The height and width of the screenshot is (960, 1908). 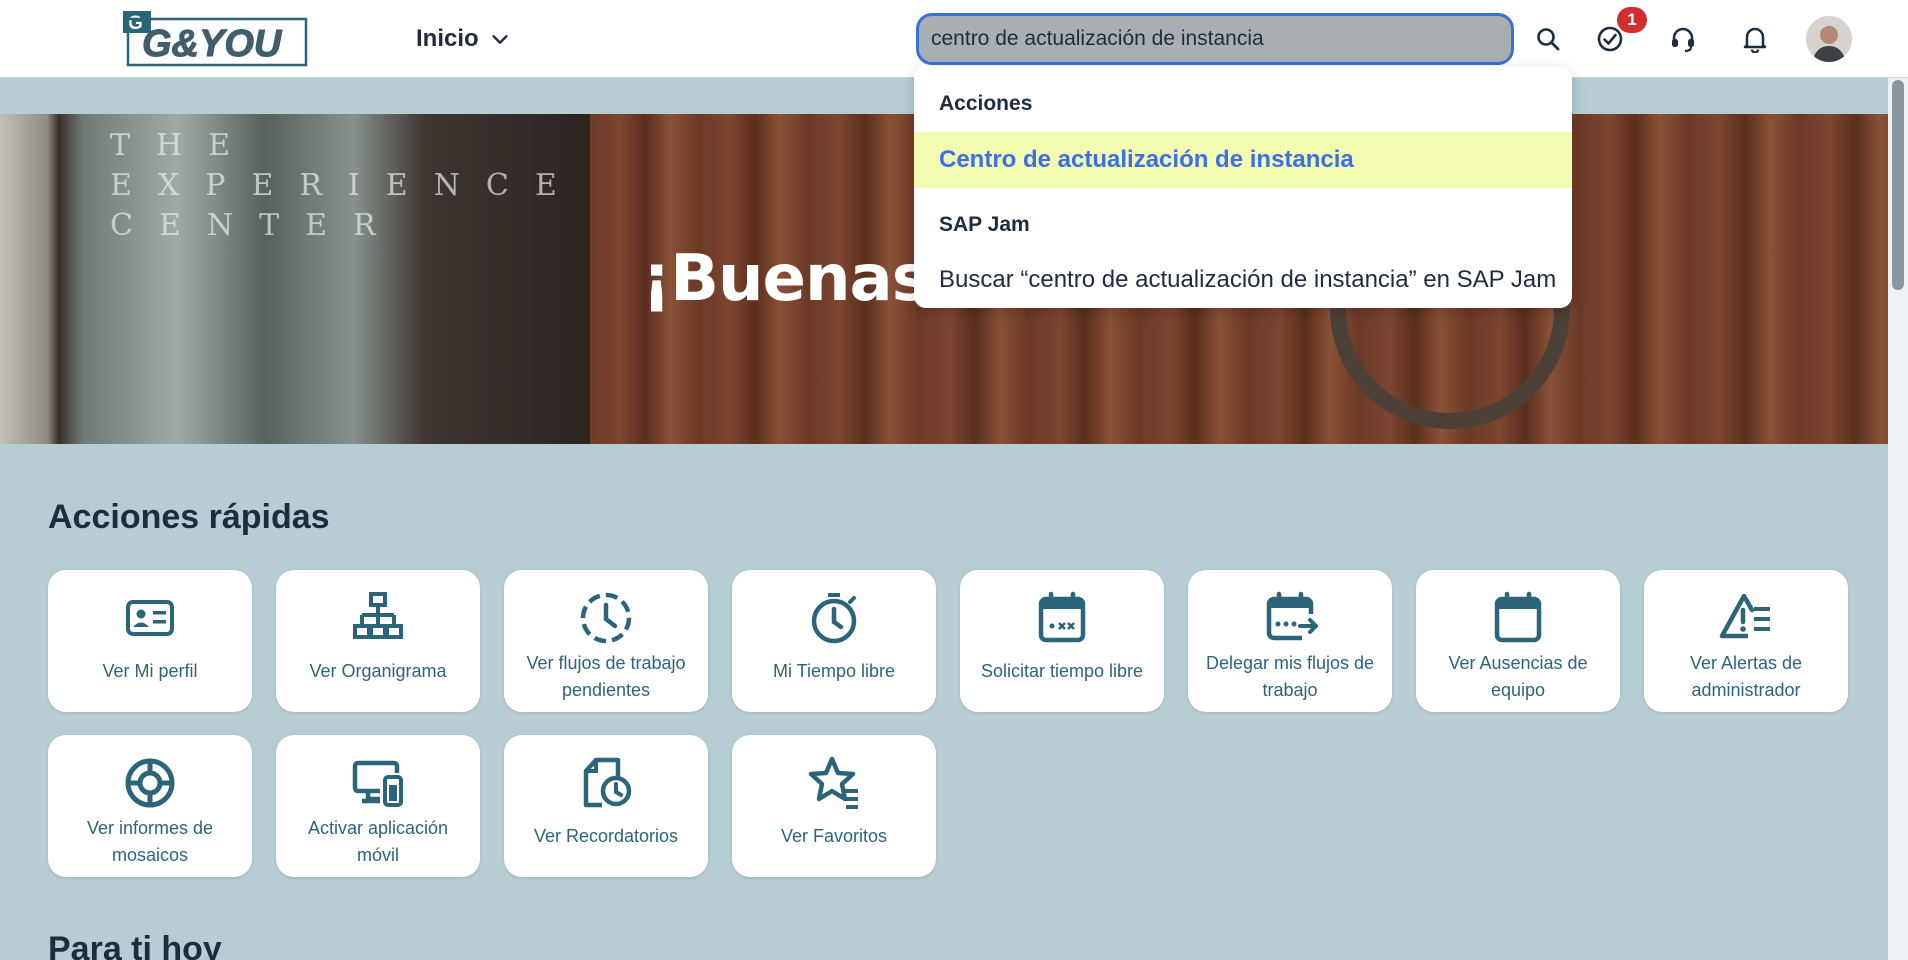 What do you see at coordinates (1744, 616) in the screenshot?
I see `alert-list-icon` at bounding box center [1744, 616].